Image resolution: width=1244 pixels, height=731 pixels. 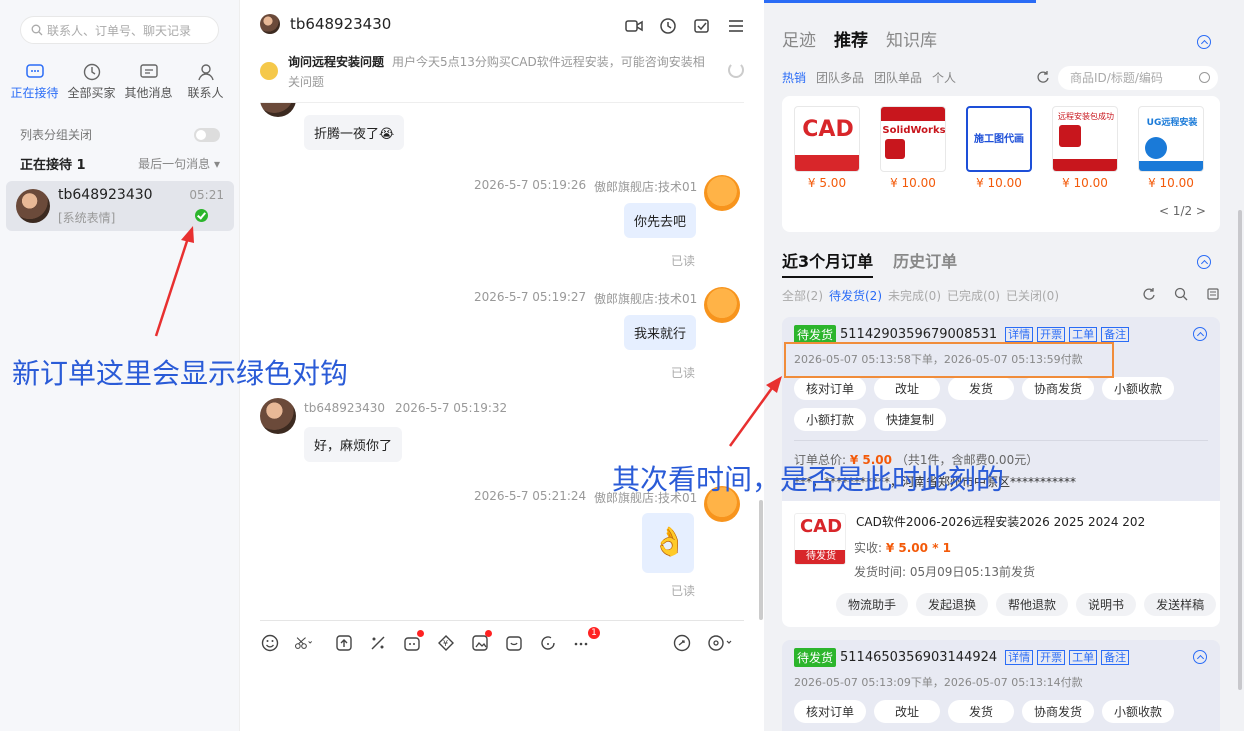 What do you see at coordinates (378, 643) in the screenshot?
I see `discount-icon` at bounding box center [378, 643].